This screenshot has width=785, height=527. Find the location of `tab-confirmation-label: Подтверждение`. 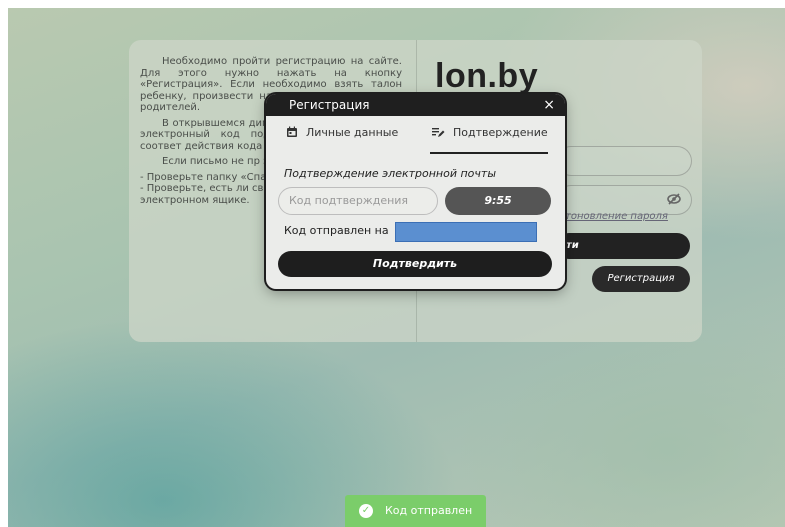

tab-confirmation-label: Подтверждение is located at coordinates (500, 132).